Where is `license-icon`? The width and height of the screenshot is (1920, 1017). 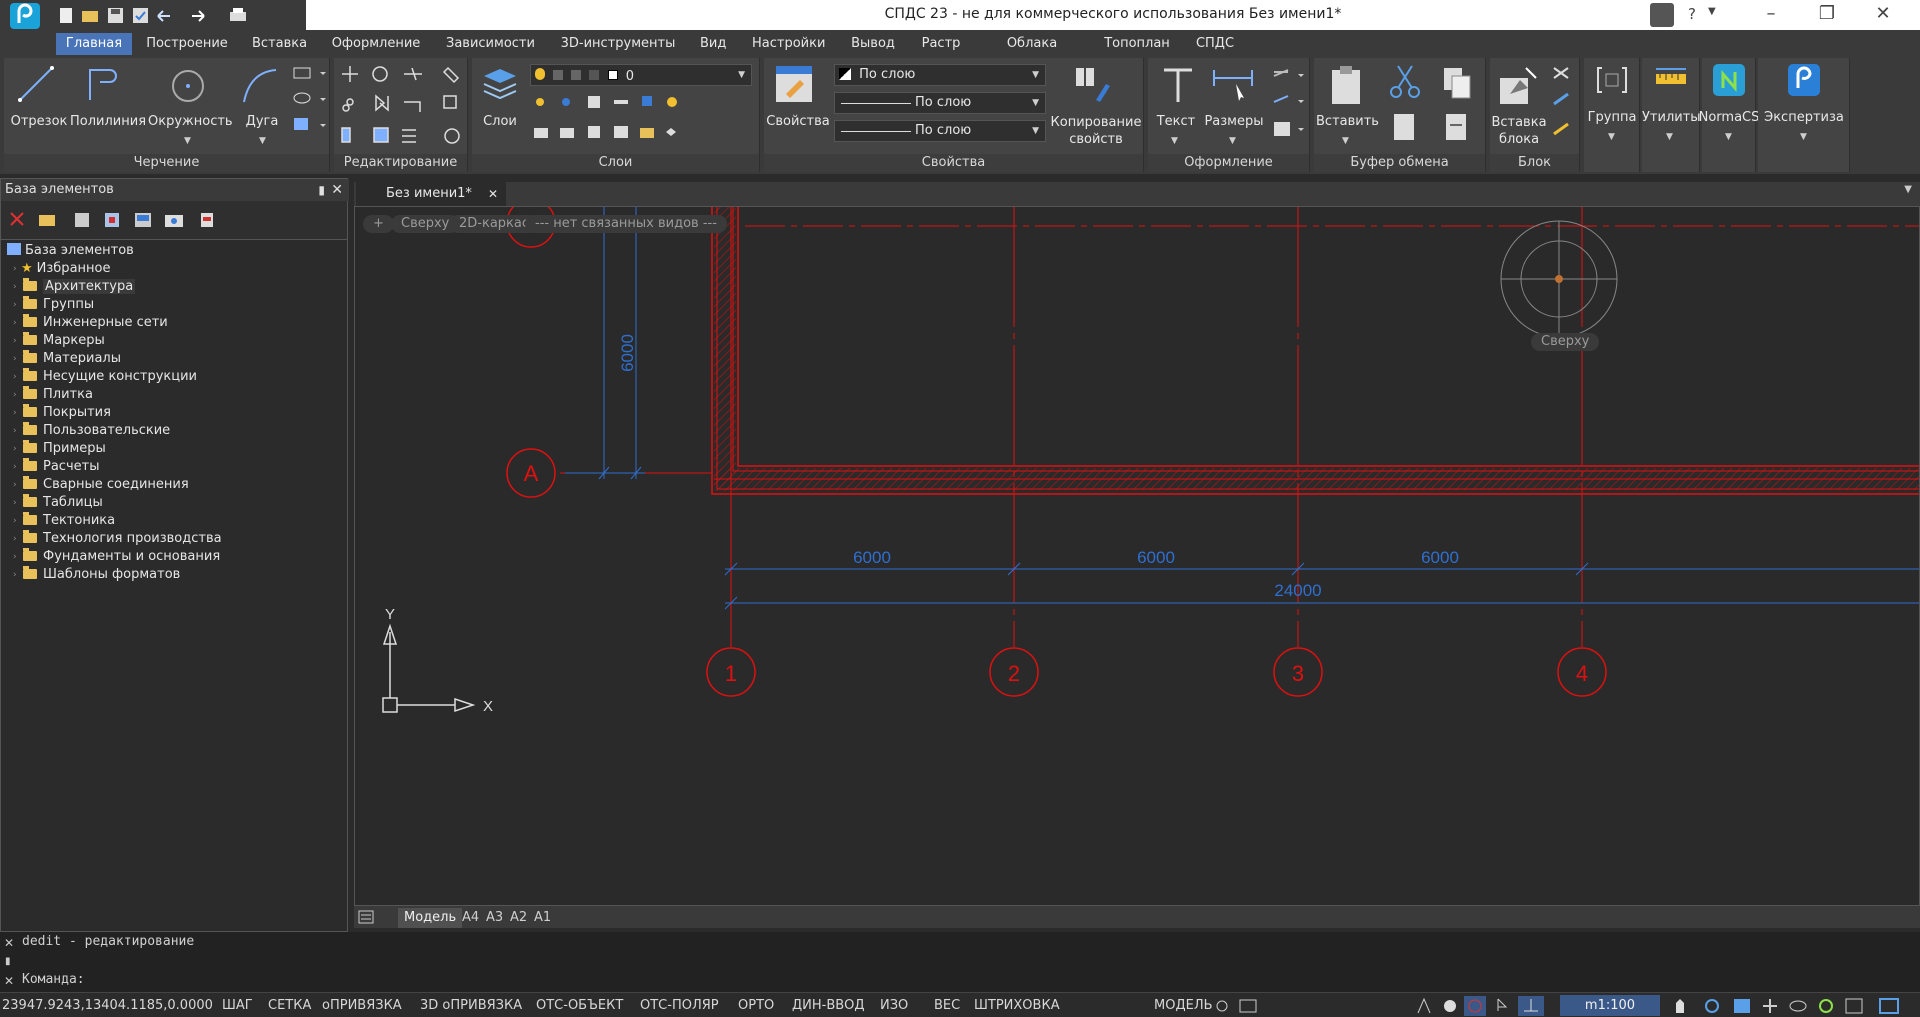 license-icon is located at coordinates (1662, 15).